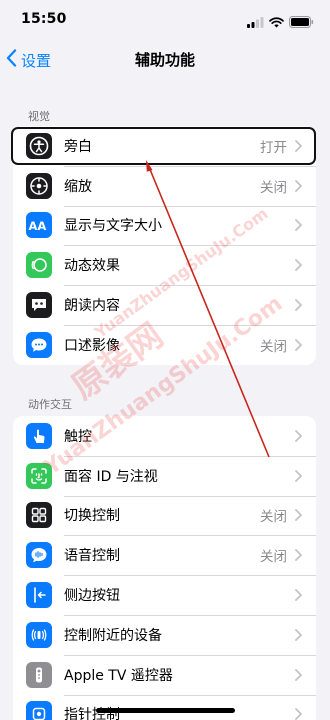 This screenshot has width=330, height=720. I want to click on row-audio-descriptions: 口述影像 关闭, so click(164, 344).